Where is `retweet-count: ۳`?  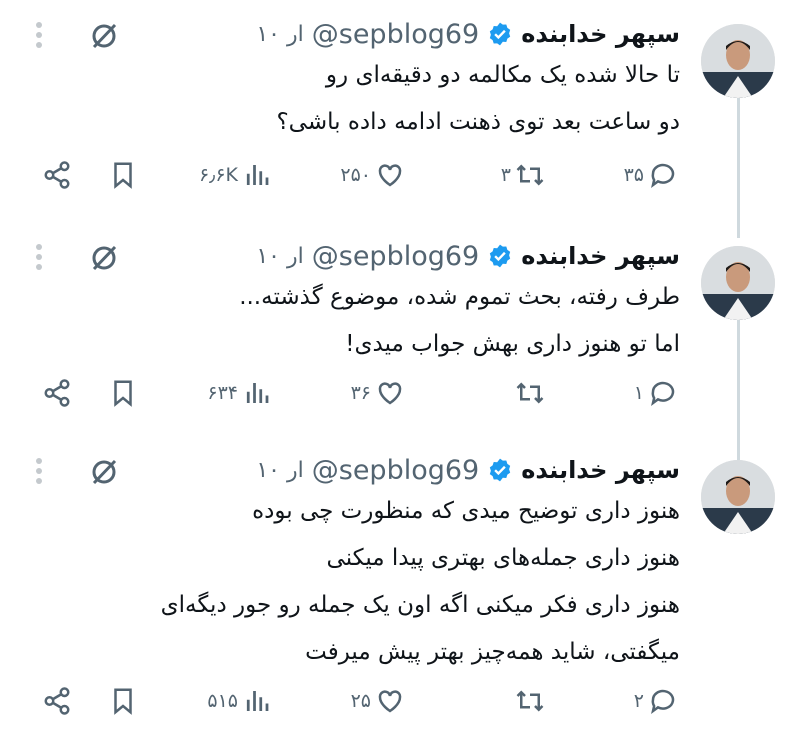
retweet-count: ۳ is located at coordinates (505, 175).